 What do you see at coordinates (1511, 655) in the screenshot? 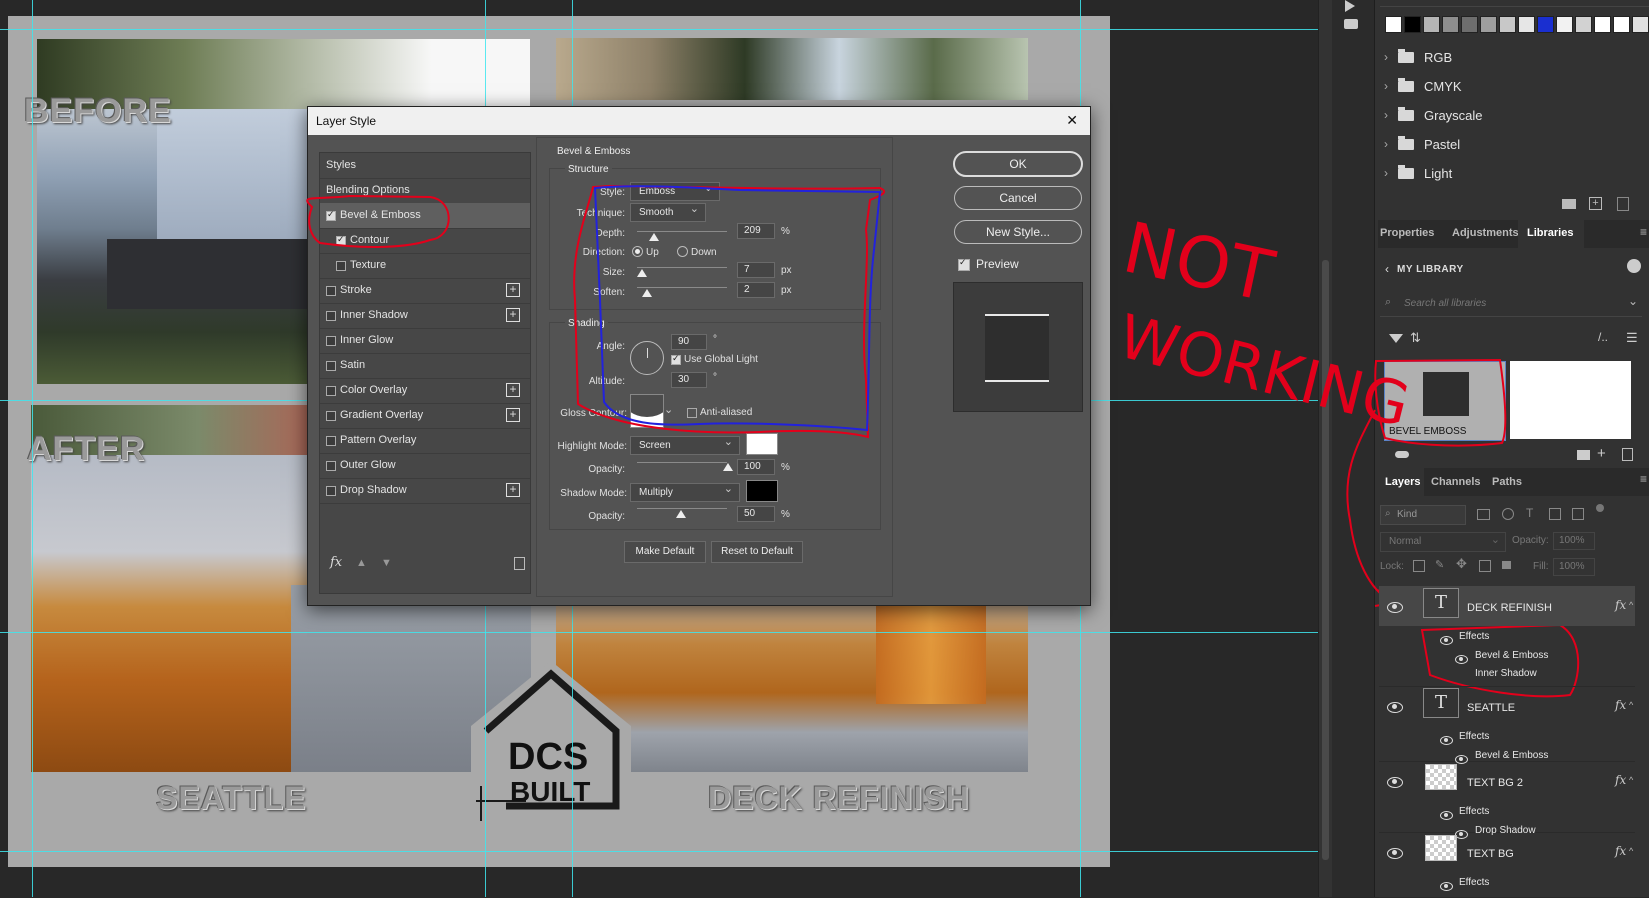
I see `effect-item: Bevel & Emboss` at bounding box center [1511, 655].